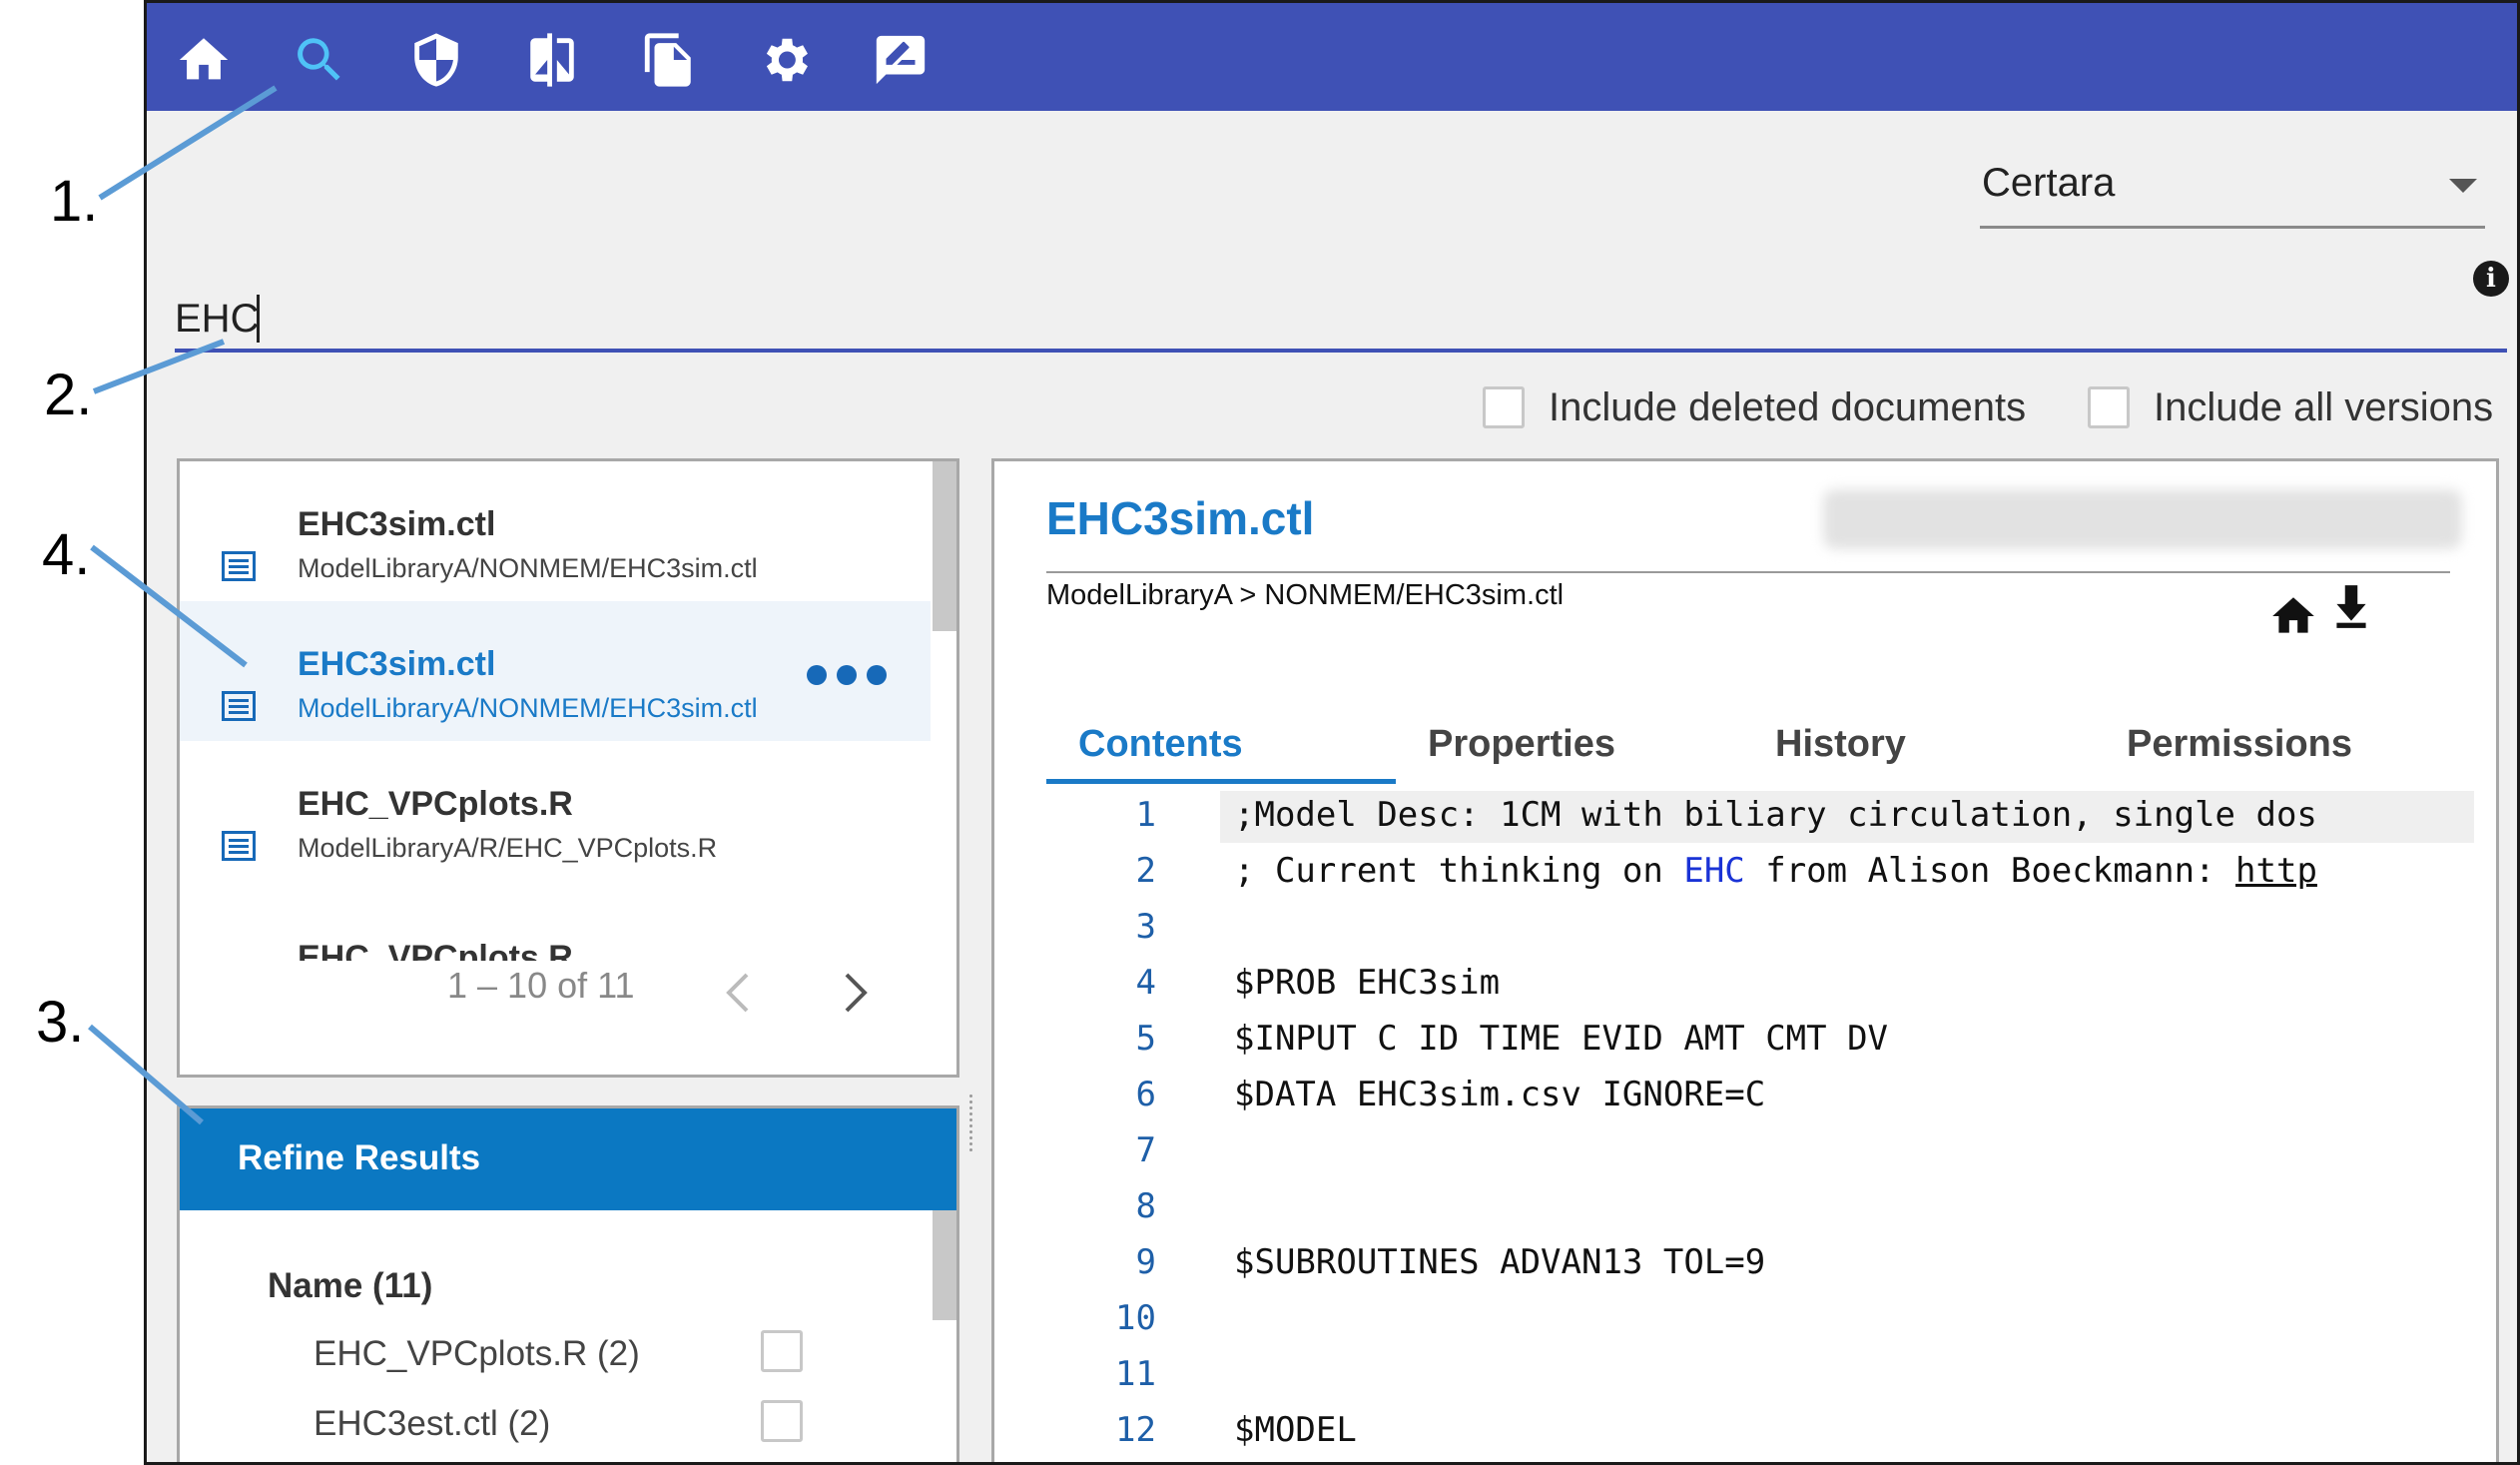 This screenshot has width=2520, height=1465. What do you see at coordinates (66, 554) in the screenshot?
I see `callout-4: 4.` at bounding box center [66, 554].